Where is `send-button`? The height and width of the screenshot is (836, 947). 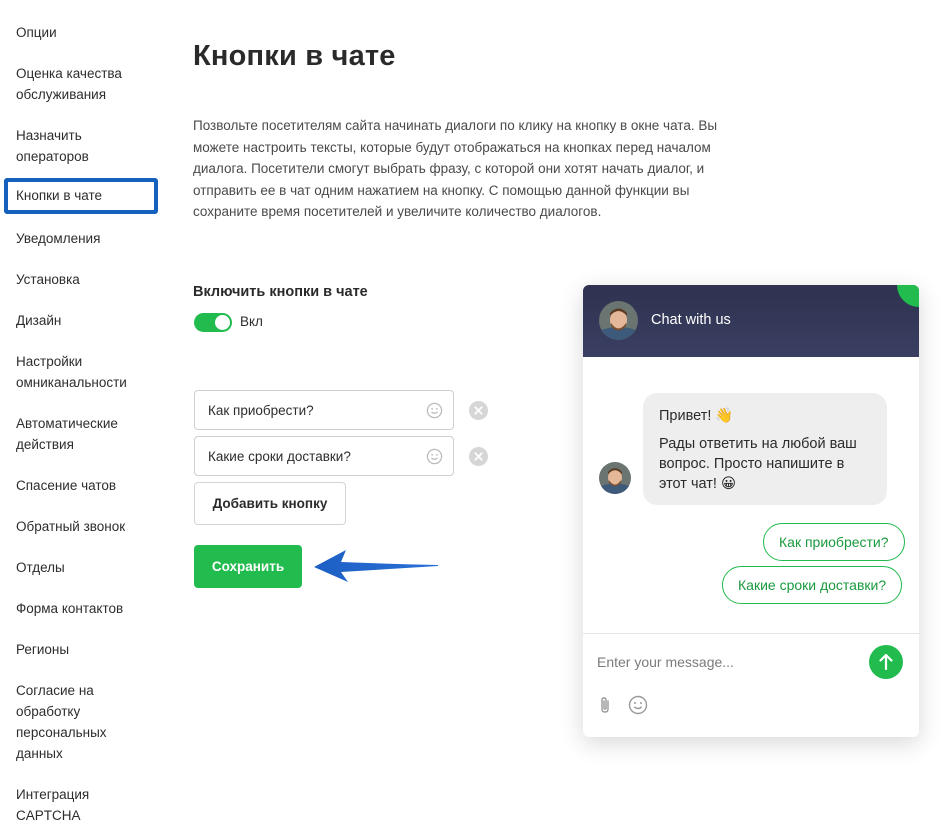
send-button is located at coordinates (886, 662).